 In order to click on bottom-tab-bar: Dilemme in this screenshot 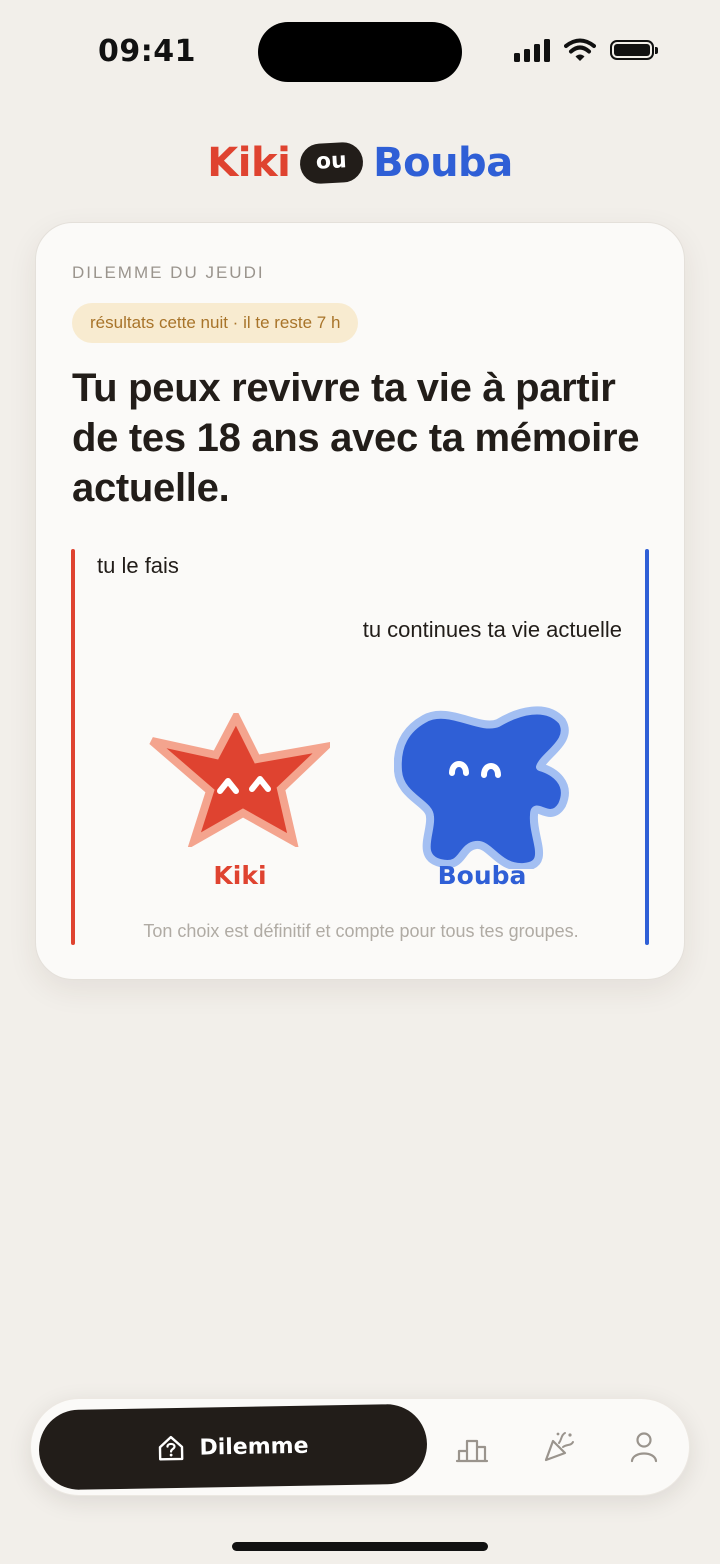, I will do `click(360, 1447)`.